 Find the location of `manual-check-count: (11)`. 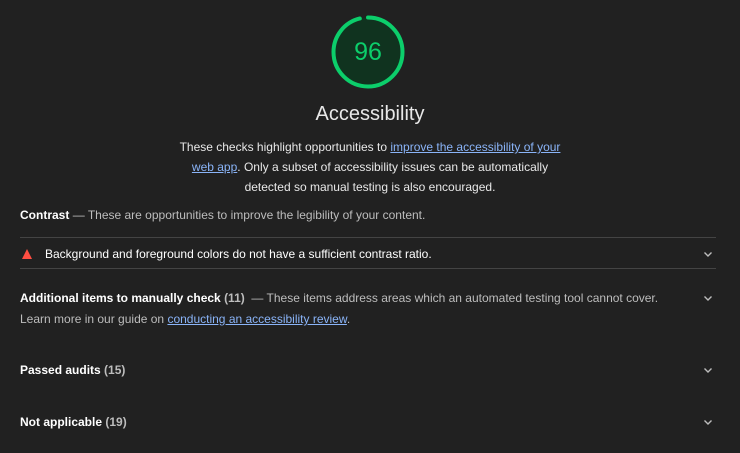

manual-check-count: (11) is located at coordinates (234, 298).